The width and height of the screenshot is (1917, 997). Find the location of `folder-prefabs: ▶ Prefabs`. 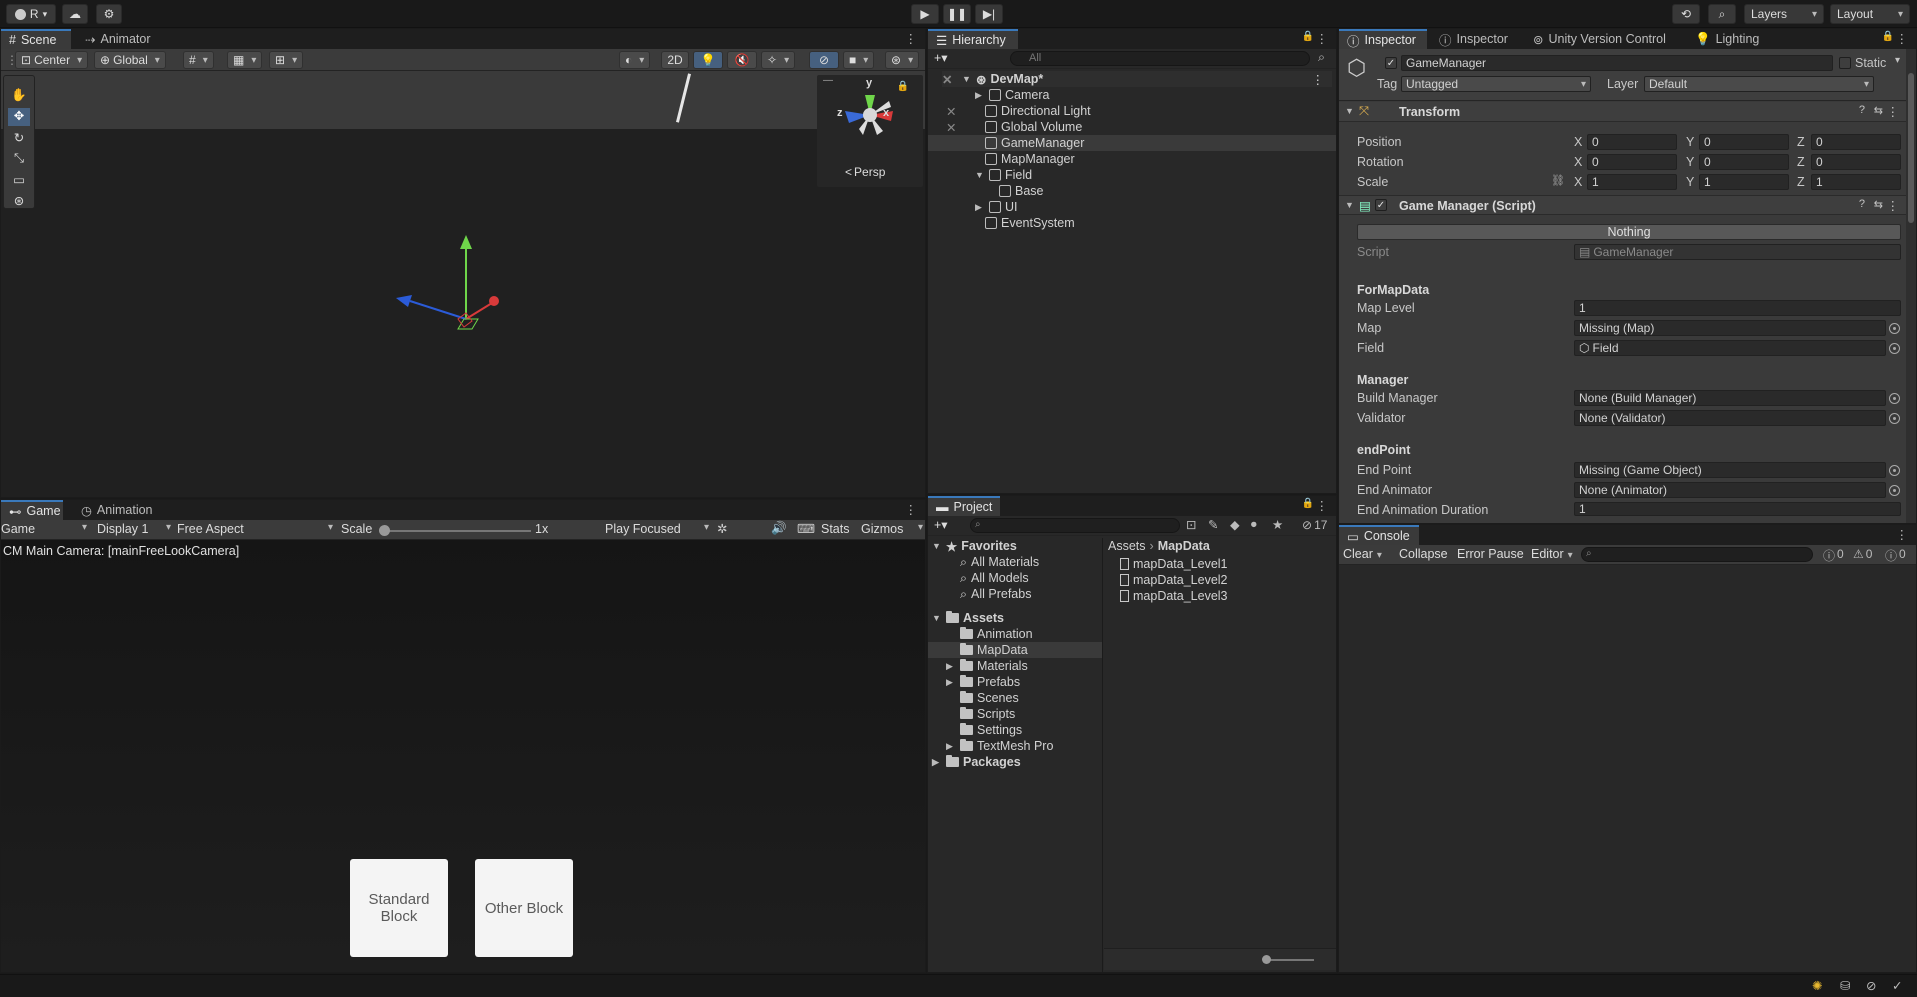

folder-prefabs: ▶ Prefabs is located at coordinates (983, 682).